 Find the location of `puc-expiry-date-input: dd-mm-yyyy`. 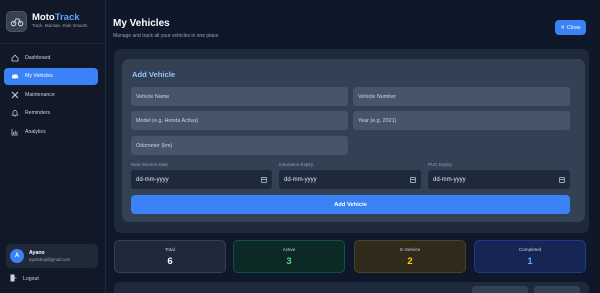

puc-expiry-date-input: dd-mm-yyyy is located at coordinates (499, 179).